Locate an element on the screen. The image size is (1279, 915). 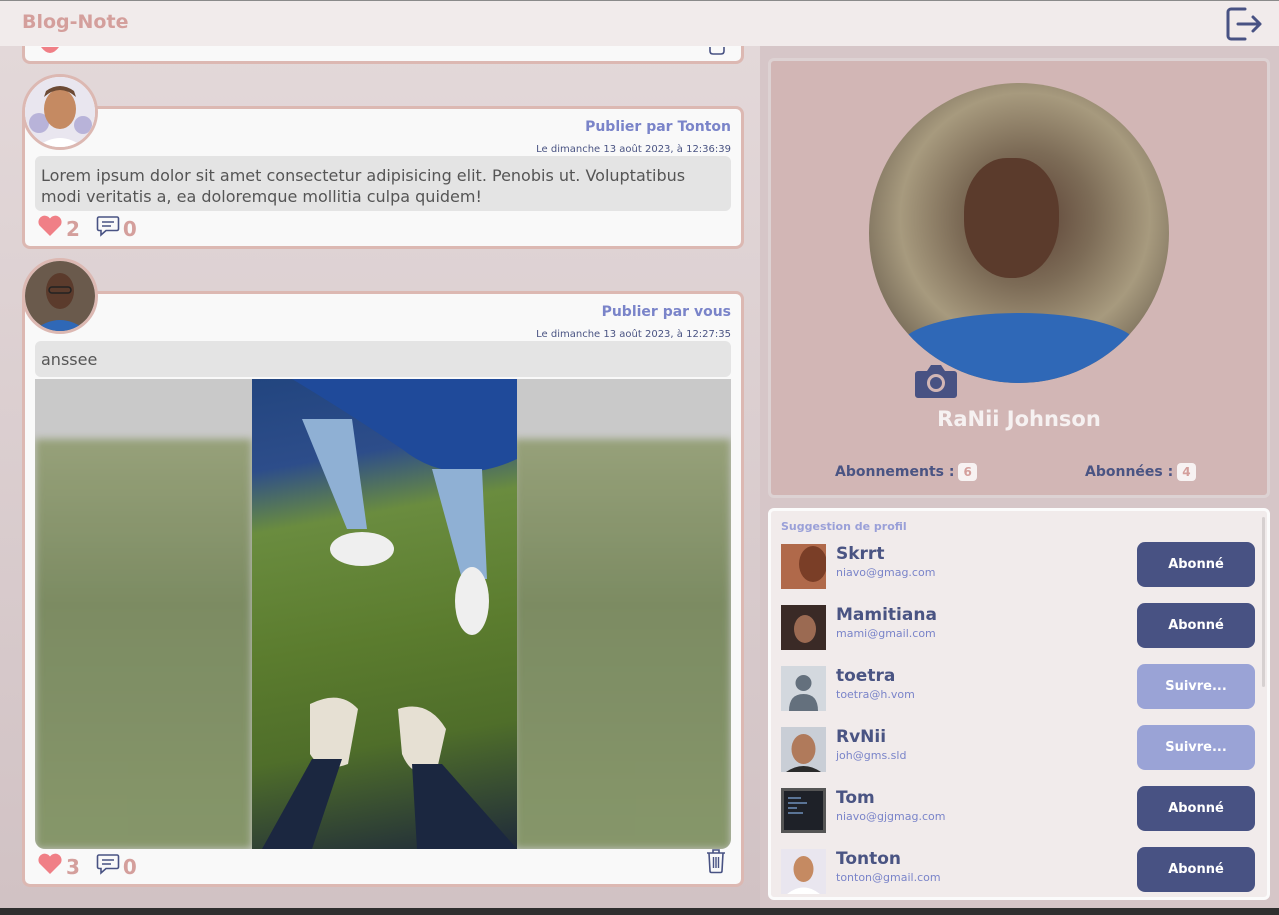
suggestion-name: Tom is located at coordinates (855, 798).